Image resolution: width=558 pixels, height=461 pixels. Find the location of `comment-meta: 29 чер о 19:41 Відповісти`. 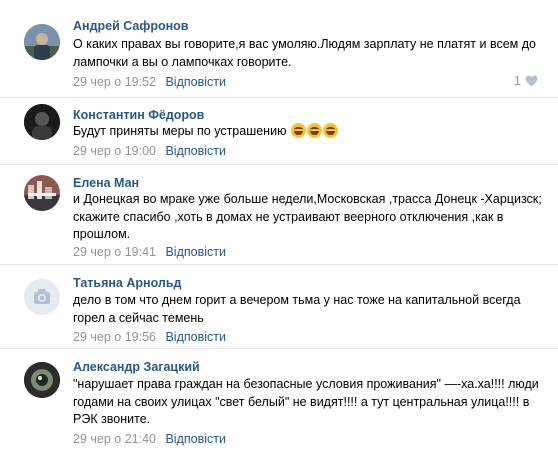

comment-meta: 29 чер о 19:41 Відповісти is located at coordinates (149, 252).